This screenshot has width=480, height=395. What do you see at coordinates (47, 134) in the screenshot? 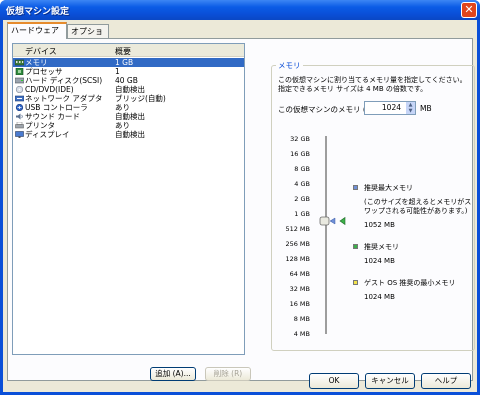
I see `device-name: ディスプレイ` at bounding box center [47, 134].